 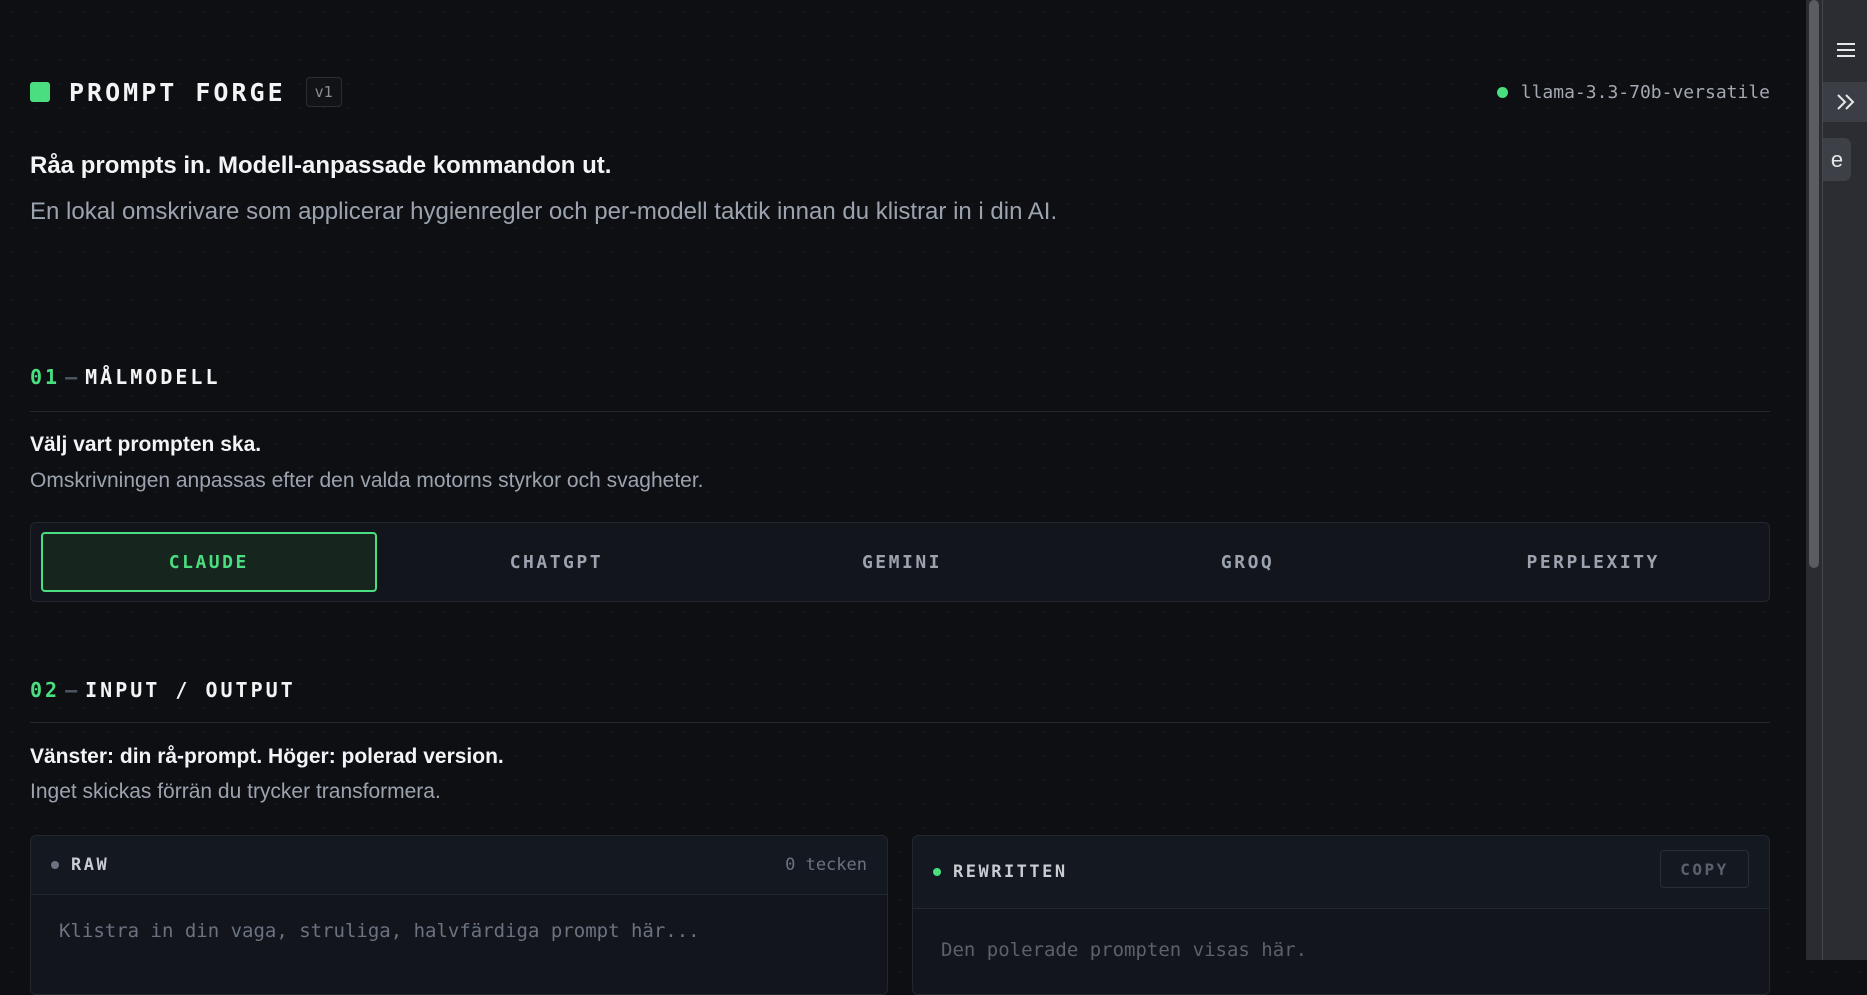 What do you see at coordinates (45, 377) in the screenshot?
I see `section-number: 01` at bounding box center [45, 377].